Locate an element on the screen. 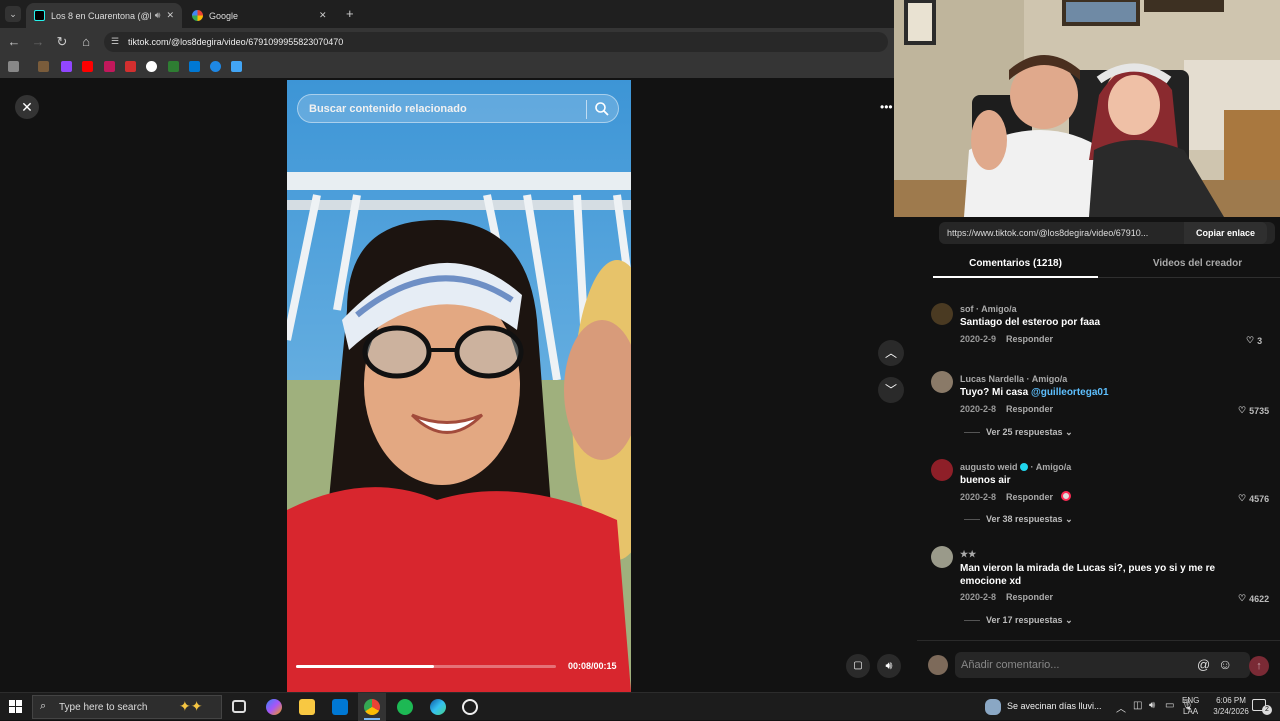 This screenshot has width=1280, height=721. like-button: ♡ 5735 is located at coordinates (1253, 410).